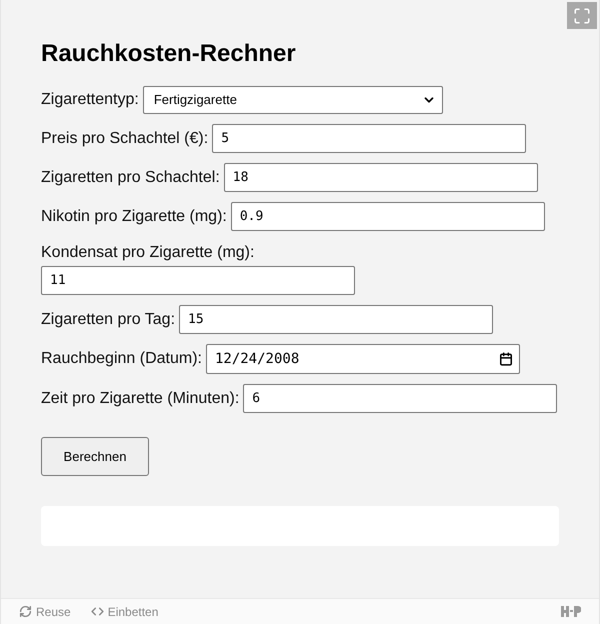 This screenshot has width=600, height=624. I want to click on field-label: Zigaretten pro Schachtel:, so click(130, 178).